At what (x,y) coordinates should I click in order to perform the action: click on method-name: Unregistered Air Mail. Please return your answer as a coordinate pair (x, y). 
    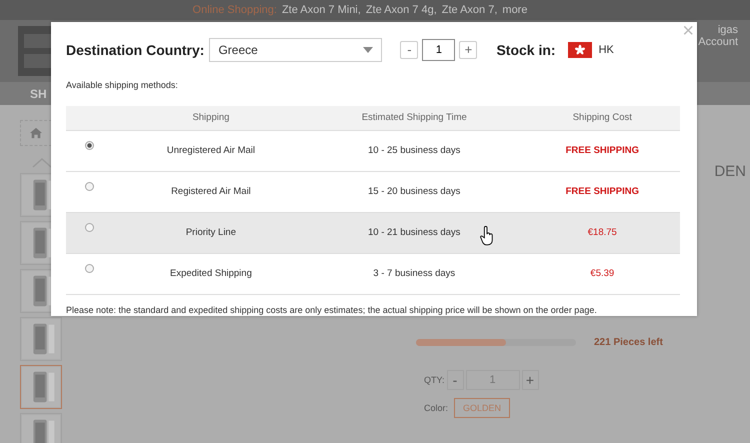
    Looking at the image, I should click on (211, 150).